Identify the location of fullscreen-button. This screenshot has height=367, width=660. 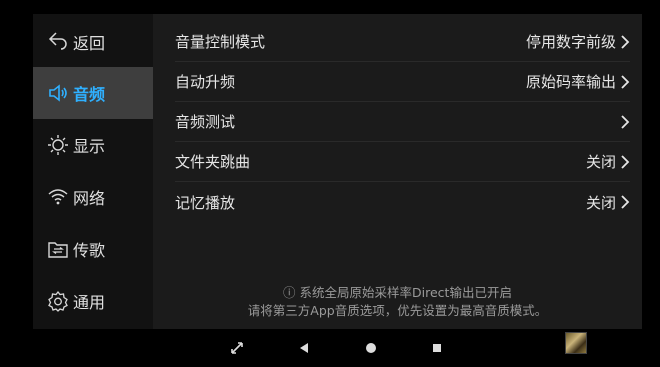
(237, 348).